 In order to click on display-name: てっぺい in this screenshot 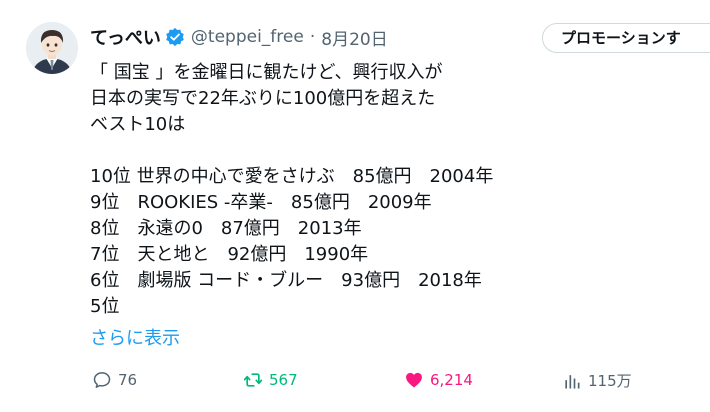, I will do `click(125, 37)`.